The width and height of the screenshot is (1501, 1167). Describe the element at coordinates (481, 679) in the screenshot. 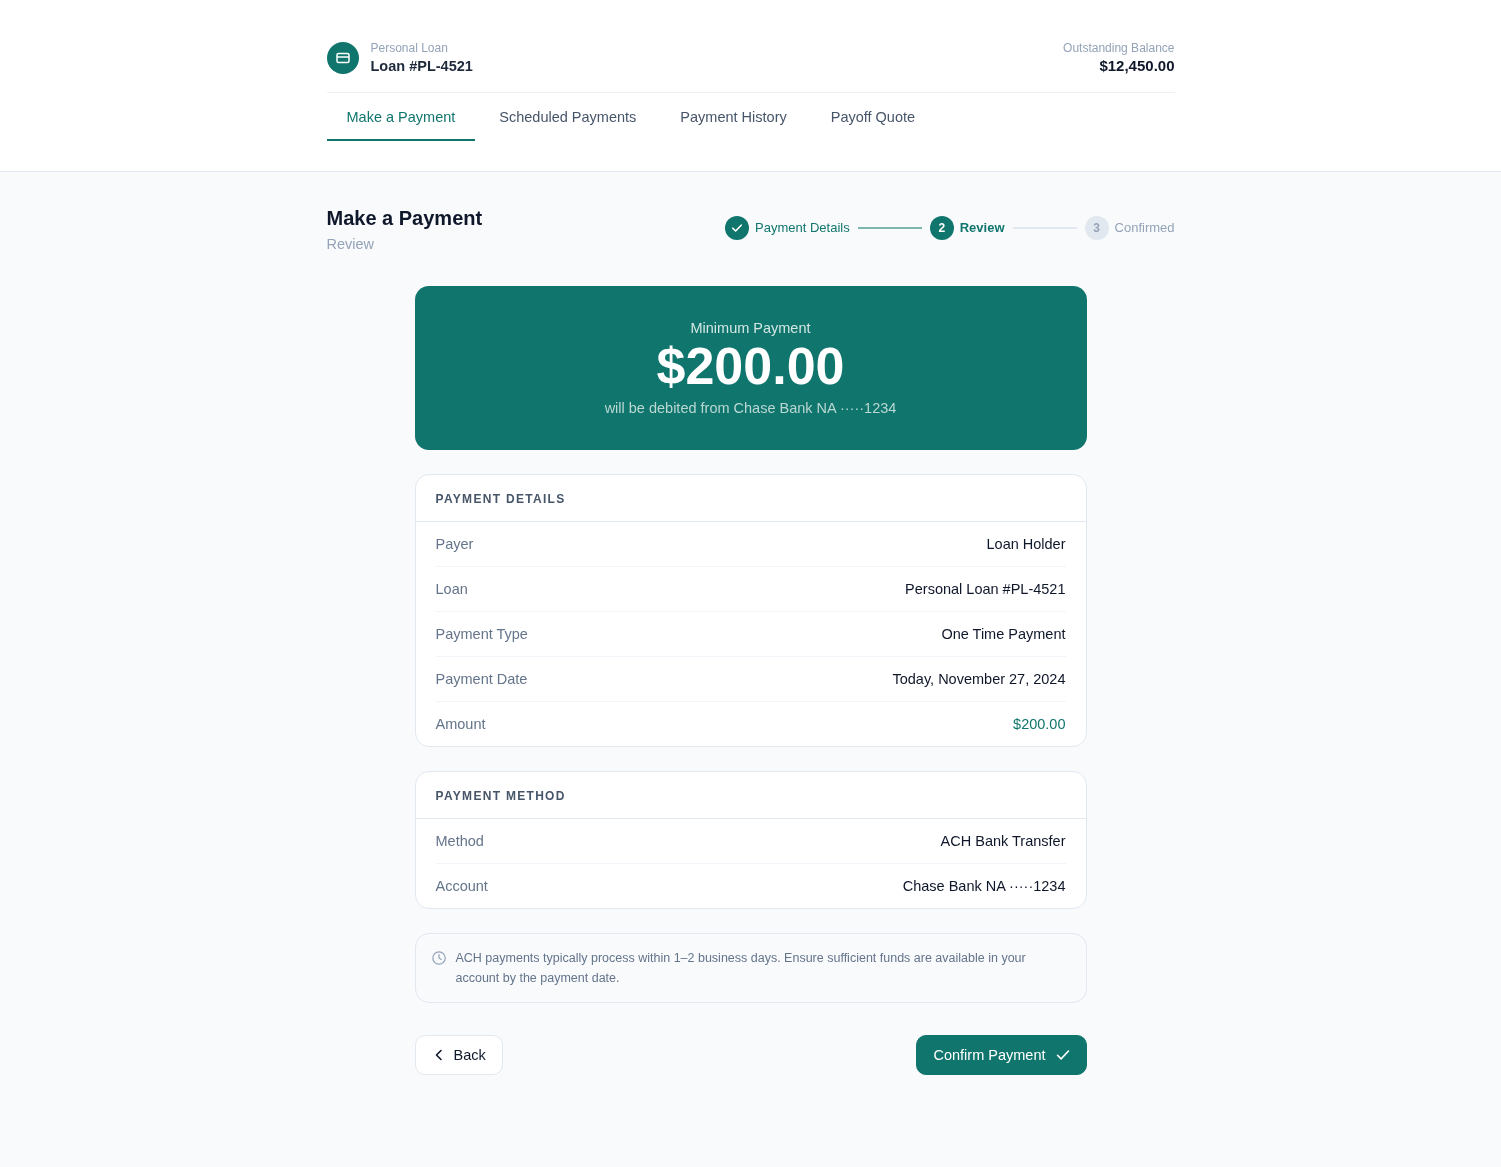

I see `detail-label: Payment Date` at that location.